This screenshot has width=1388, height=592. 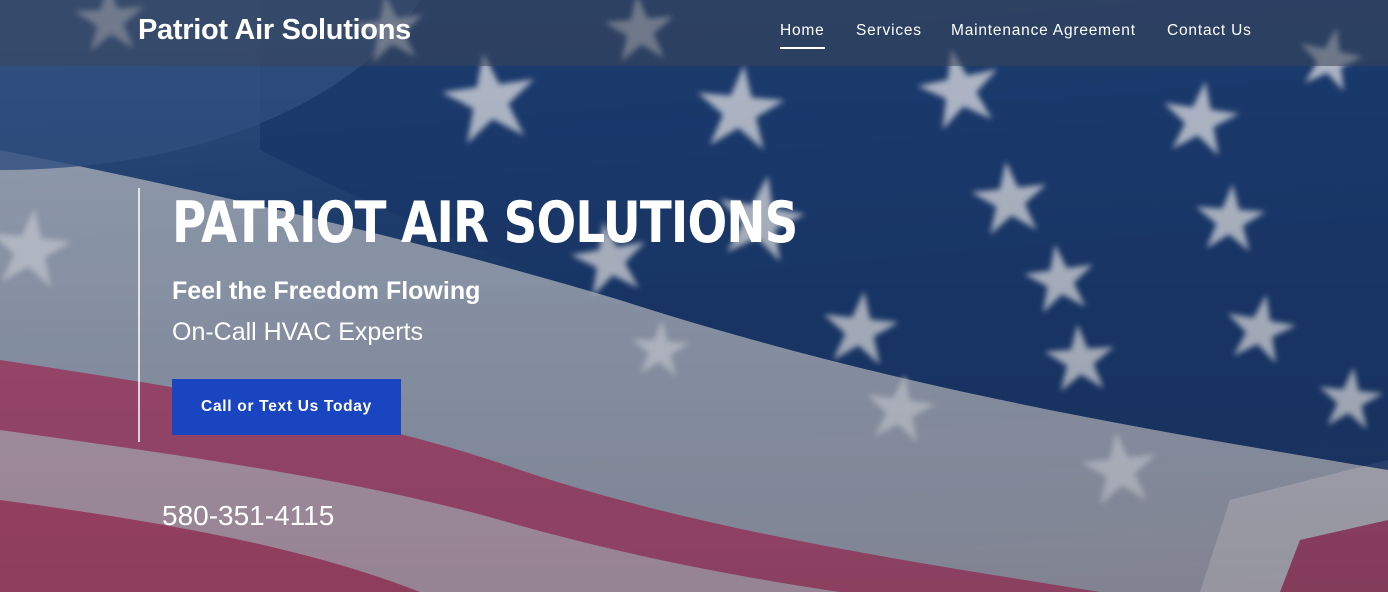 I want to click on nav-link-maintenance-agreement: Maintenance Agreement, so click(x=1043, y=31).